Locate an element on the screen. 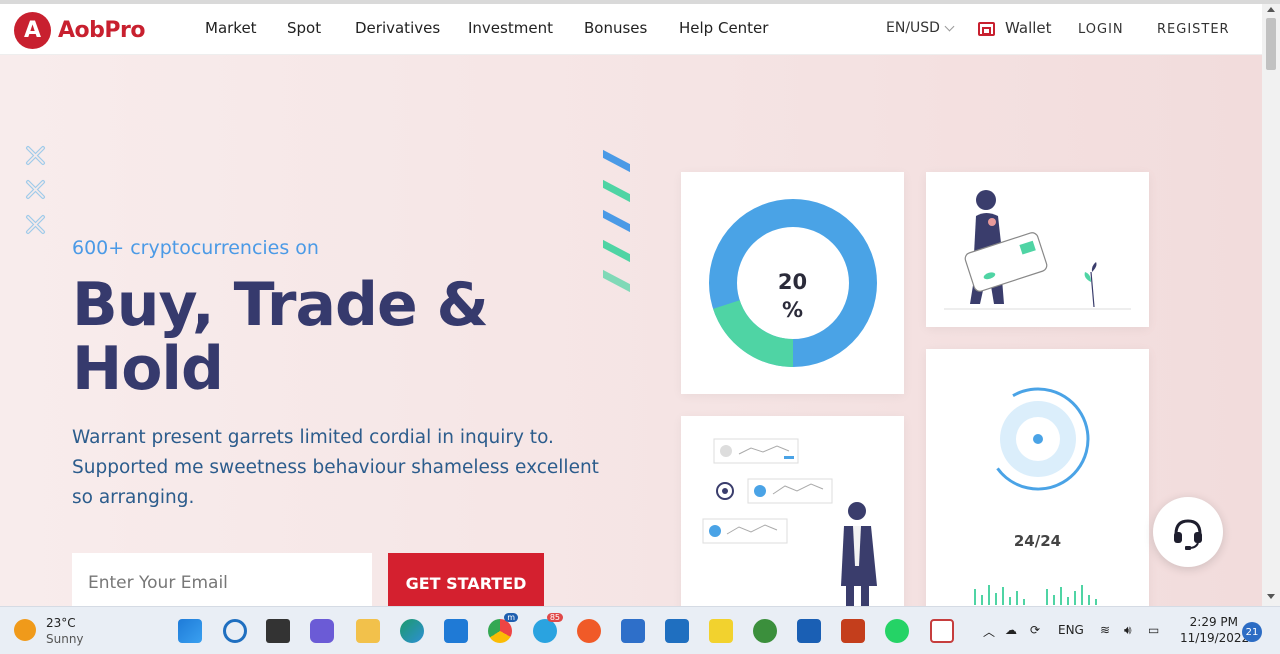 The height and width of the screenshot is (654, 1280). headset-icon is located at coordinates (1188, 534).